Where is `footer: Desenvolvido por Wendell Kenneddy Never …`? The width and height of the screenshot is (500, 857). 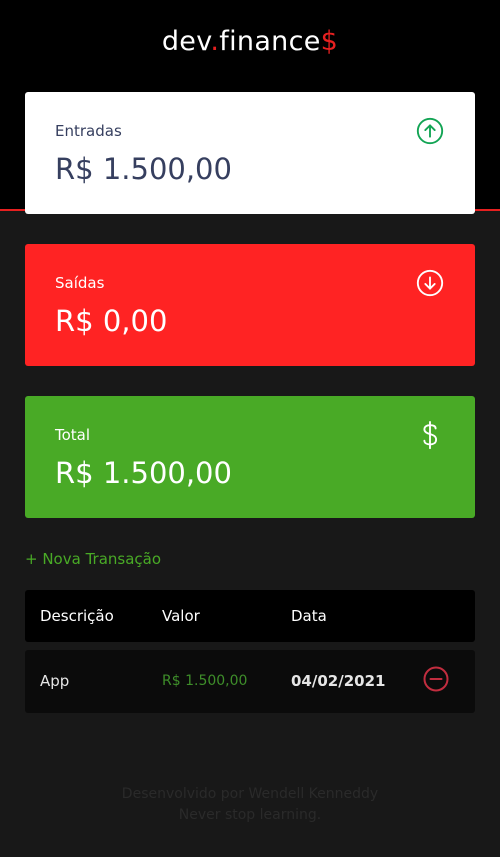 footer: Desenvolvido por Wendell Kenneddy Never … is located at coordinates (250, 805).